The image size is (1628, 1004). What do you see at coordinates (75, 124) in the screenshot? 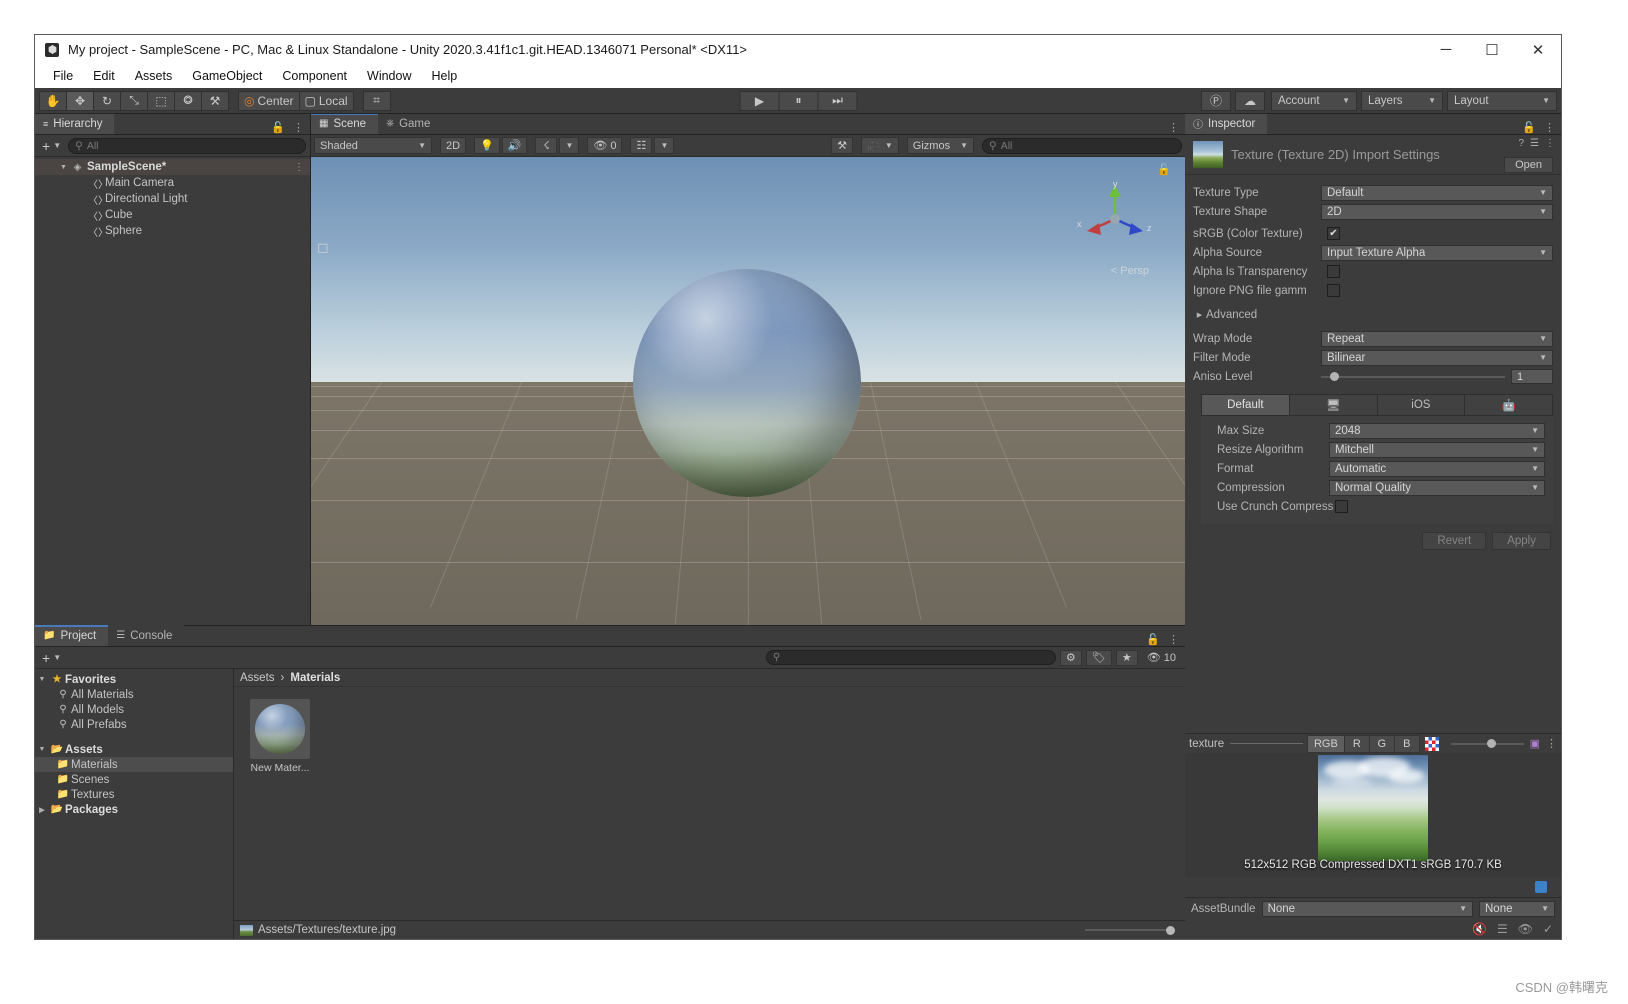
I see `tab-hierarchy: ≡ Hierarchy` at bounding box center [75, 124].